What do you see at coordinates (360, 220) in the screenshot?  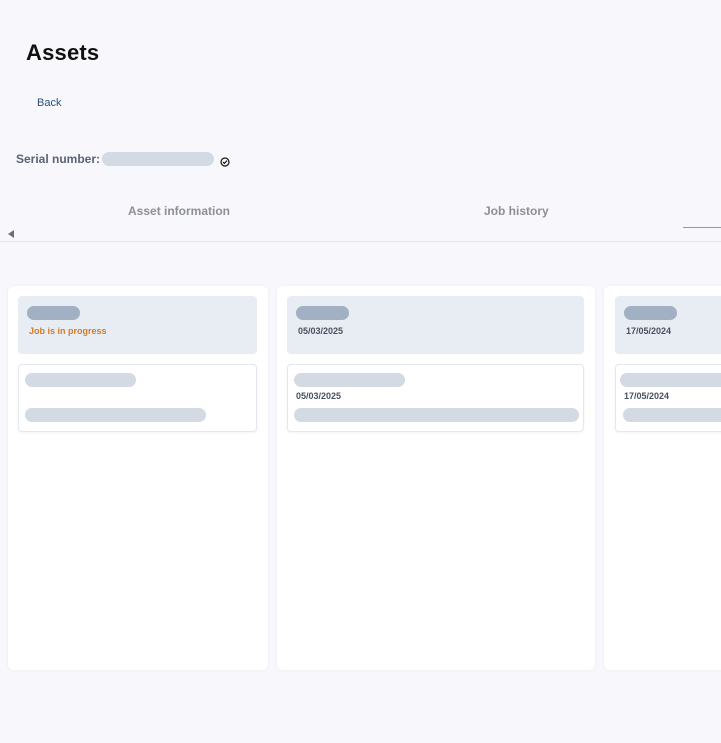 I see `tab-bar: Asset information Job history` at bounding box center [360, 220].